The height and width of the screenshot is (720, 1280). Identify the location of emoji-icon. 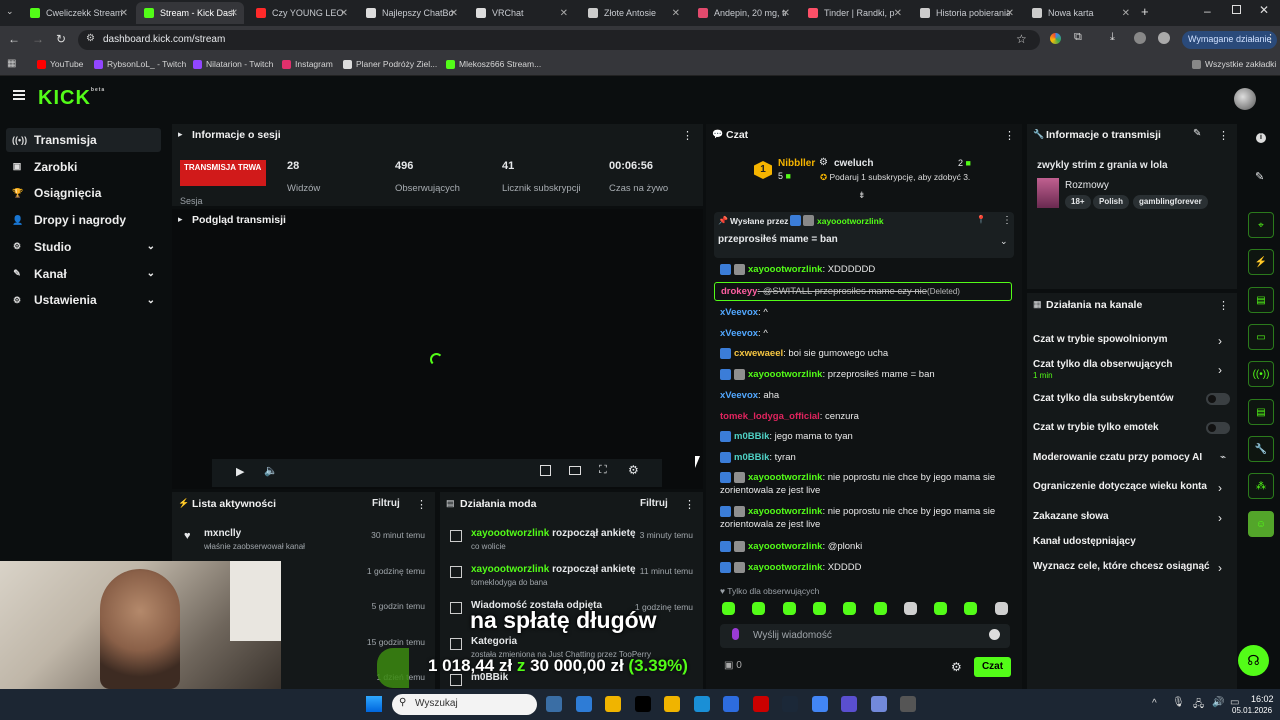
(994, 634).